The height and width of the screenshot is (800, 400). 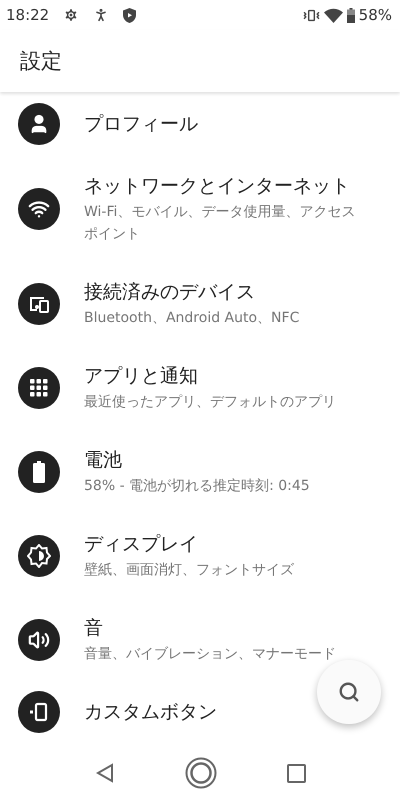 I want to click on item-title: プロフィール, so click(x=141, y=124).